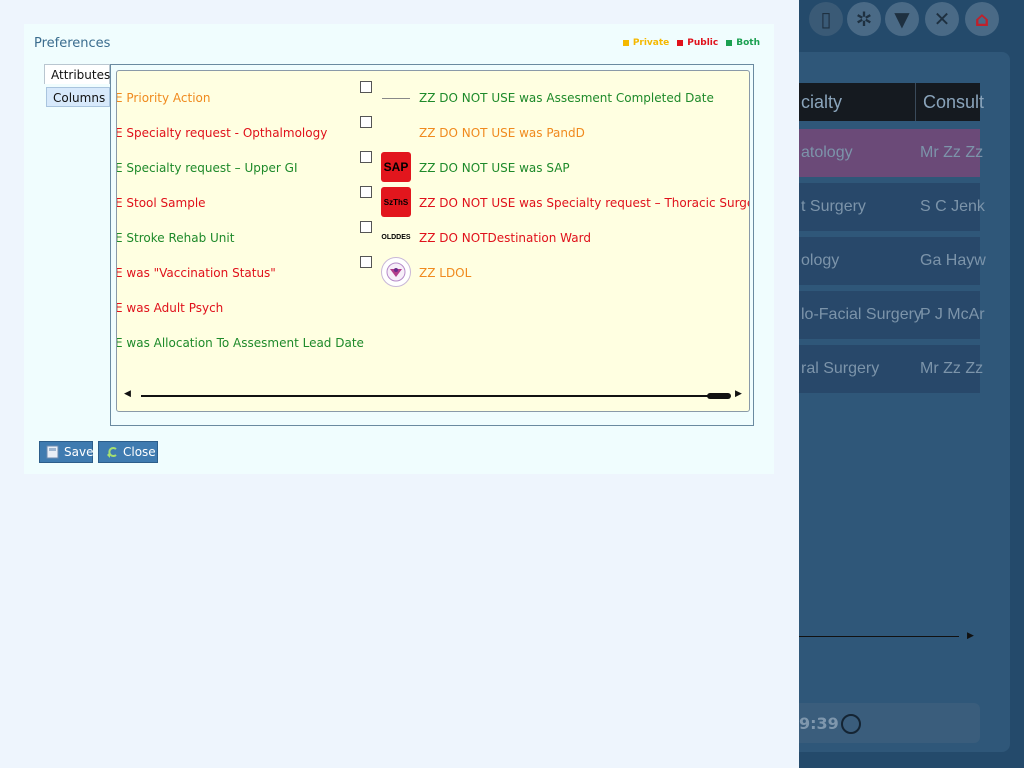 This screenshot has width=1024, height=768. Describe the element at coordinates (127, 394) in the screenshot. I see `scroll-left-arrow-icon: ◀` at that location.